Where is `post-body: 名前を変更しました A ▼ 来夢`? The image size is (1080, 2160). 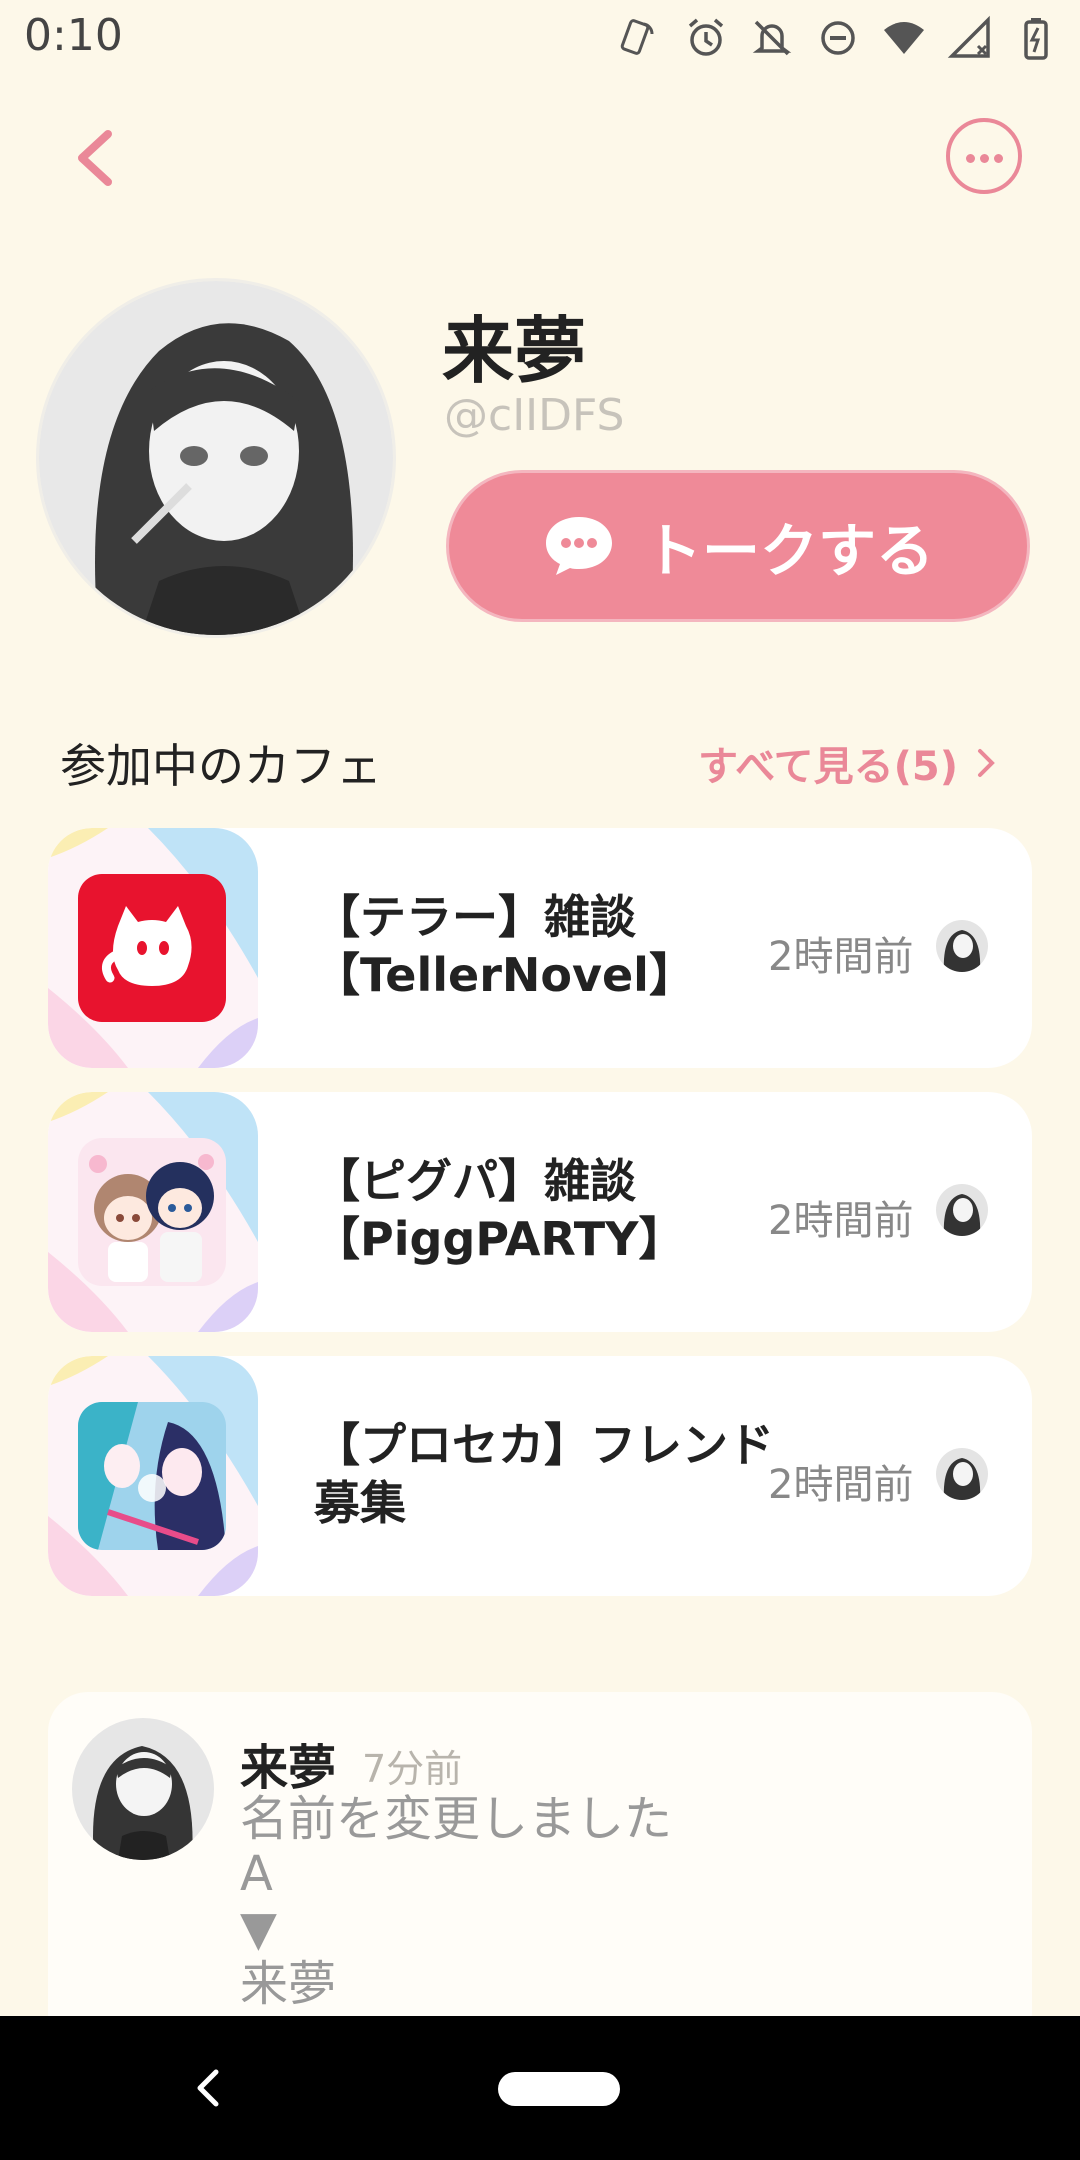 post-body: 名前を変更しました A ▼ 来夢 is located at coordinates (456, 1901).